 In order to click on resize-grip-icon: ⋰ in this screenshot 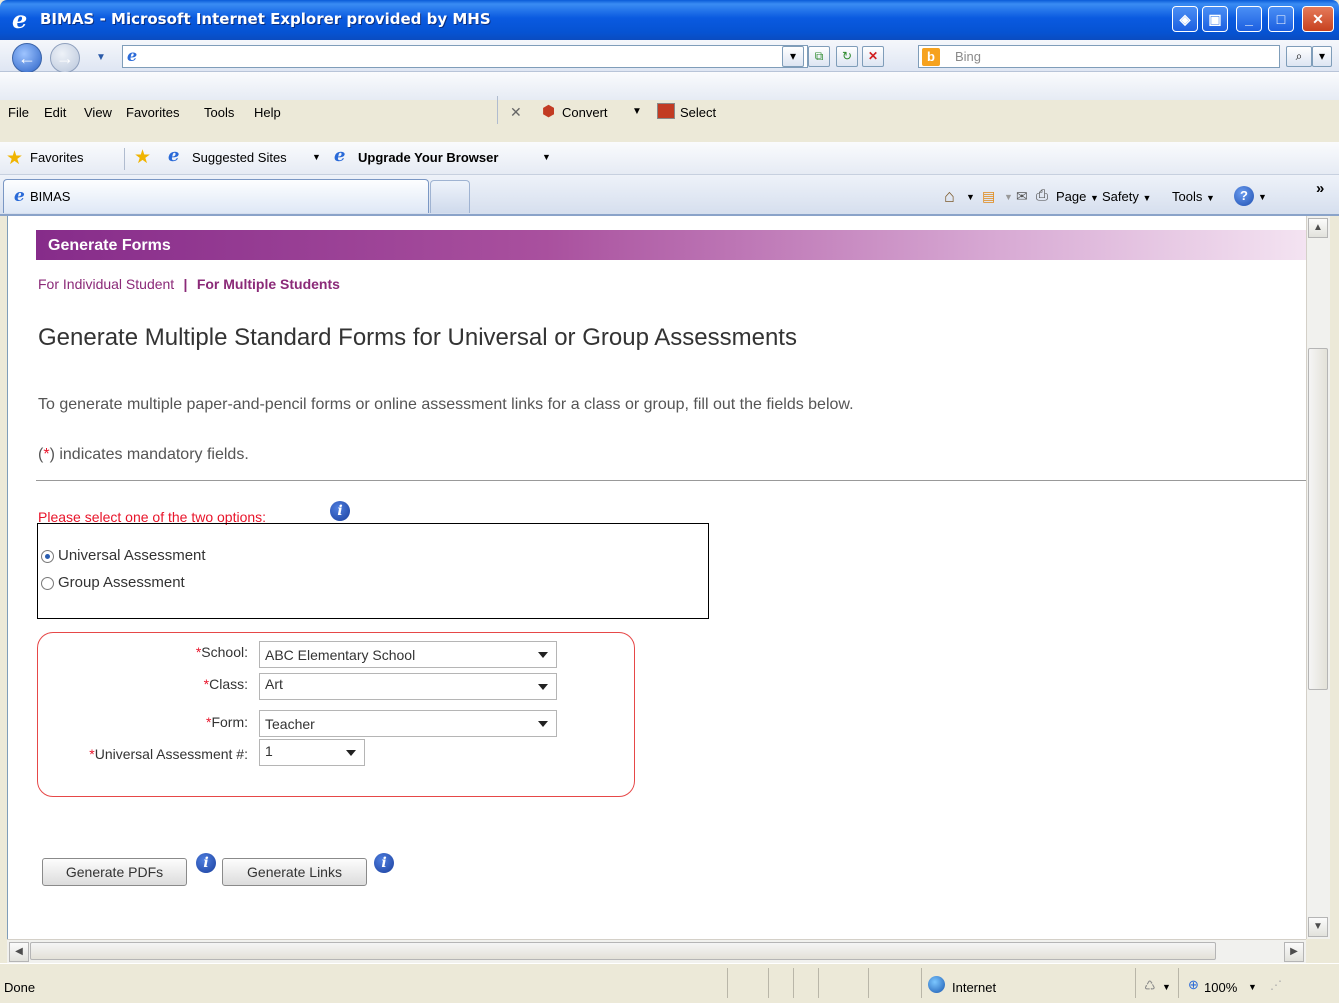, I will do `click(1276, 985)`.